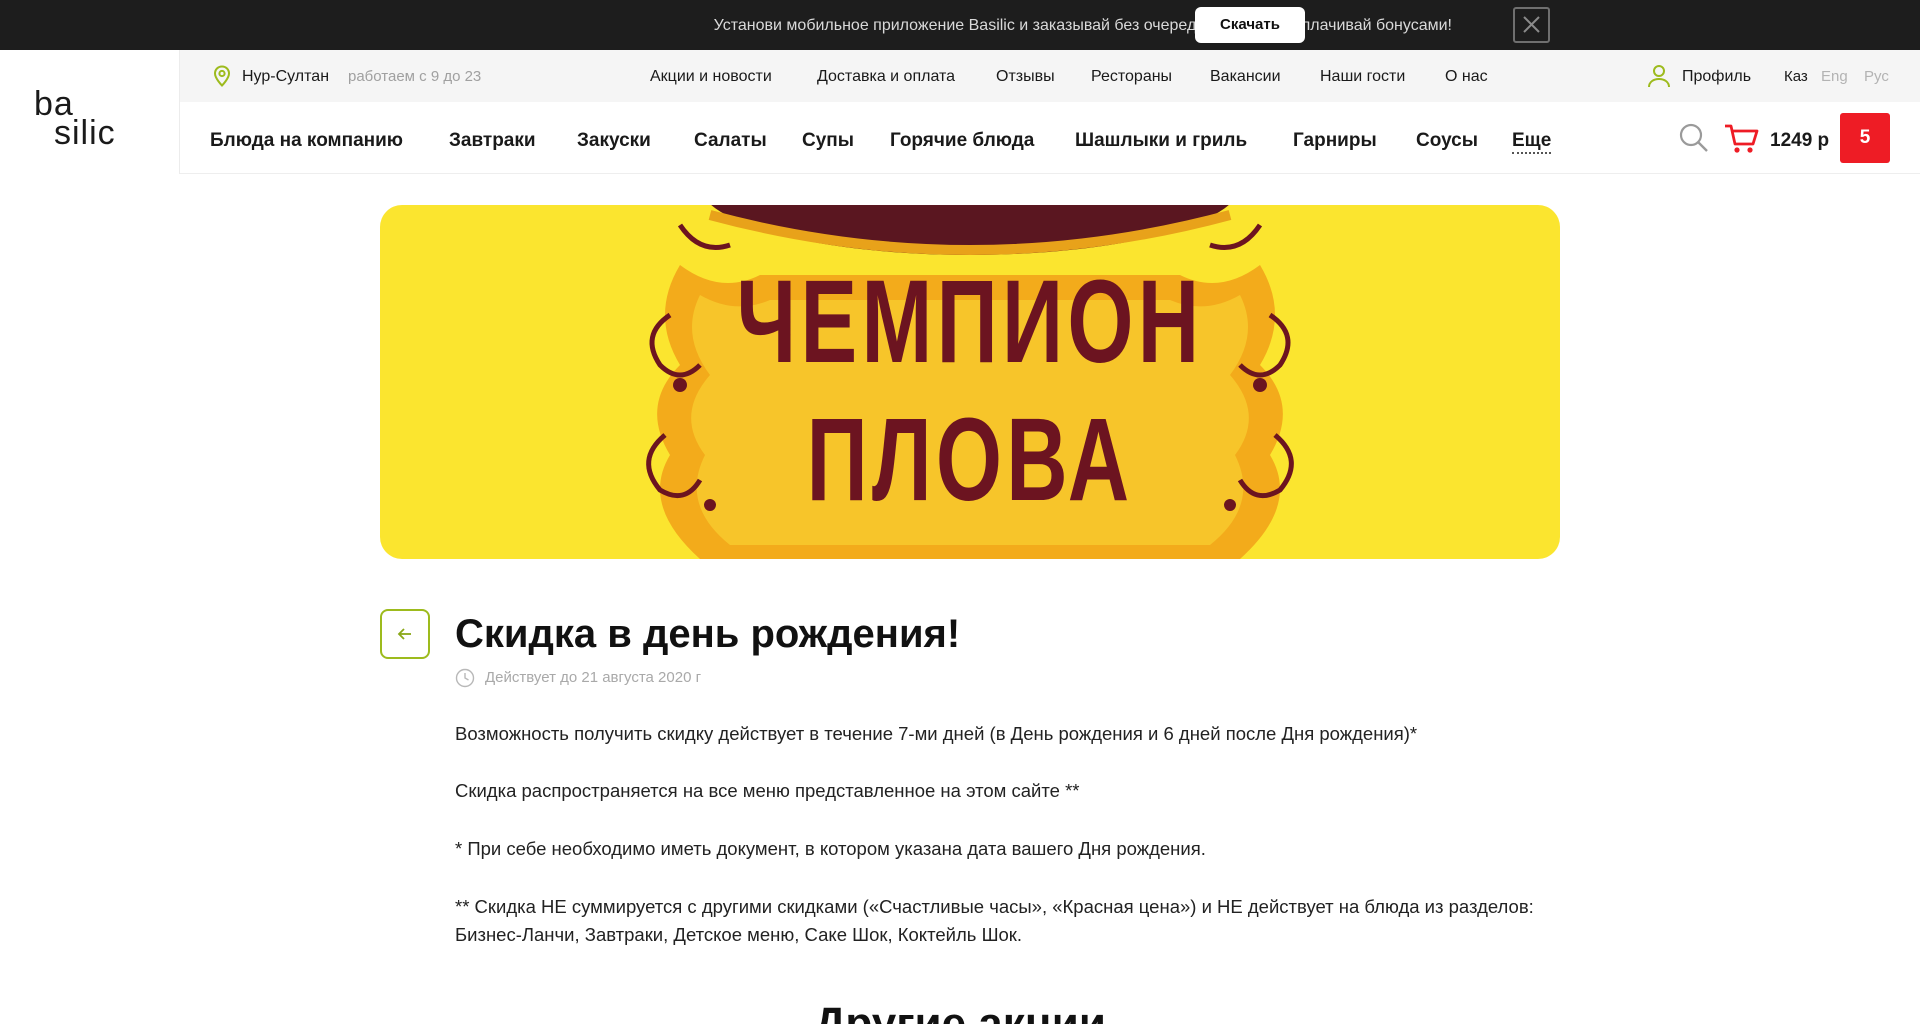 The width and height of the screenshot is (1920, 1024). Describe the element at coordinates (465, 678) in the screenshot. I see `clock-icon` at that location.